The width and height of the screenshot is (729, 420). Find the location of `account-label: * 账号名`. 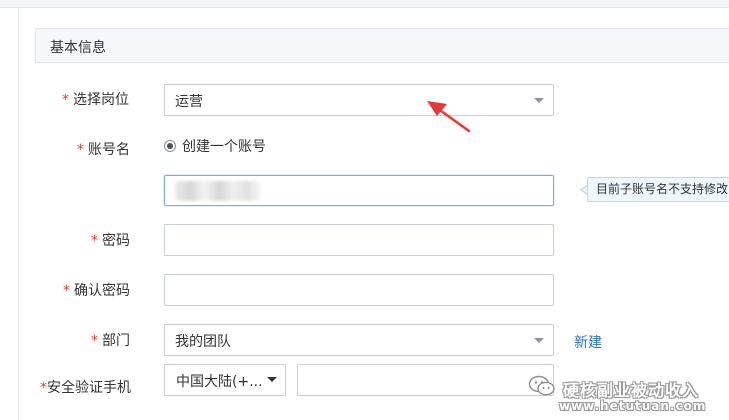

account-label: * 账号名 is located at coordinates (103, 149).